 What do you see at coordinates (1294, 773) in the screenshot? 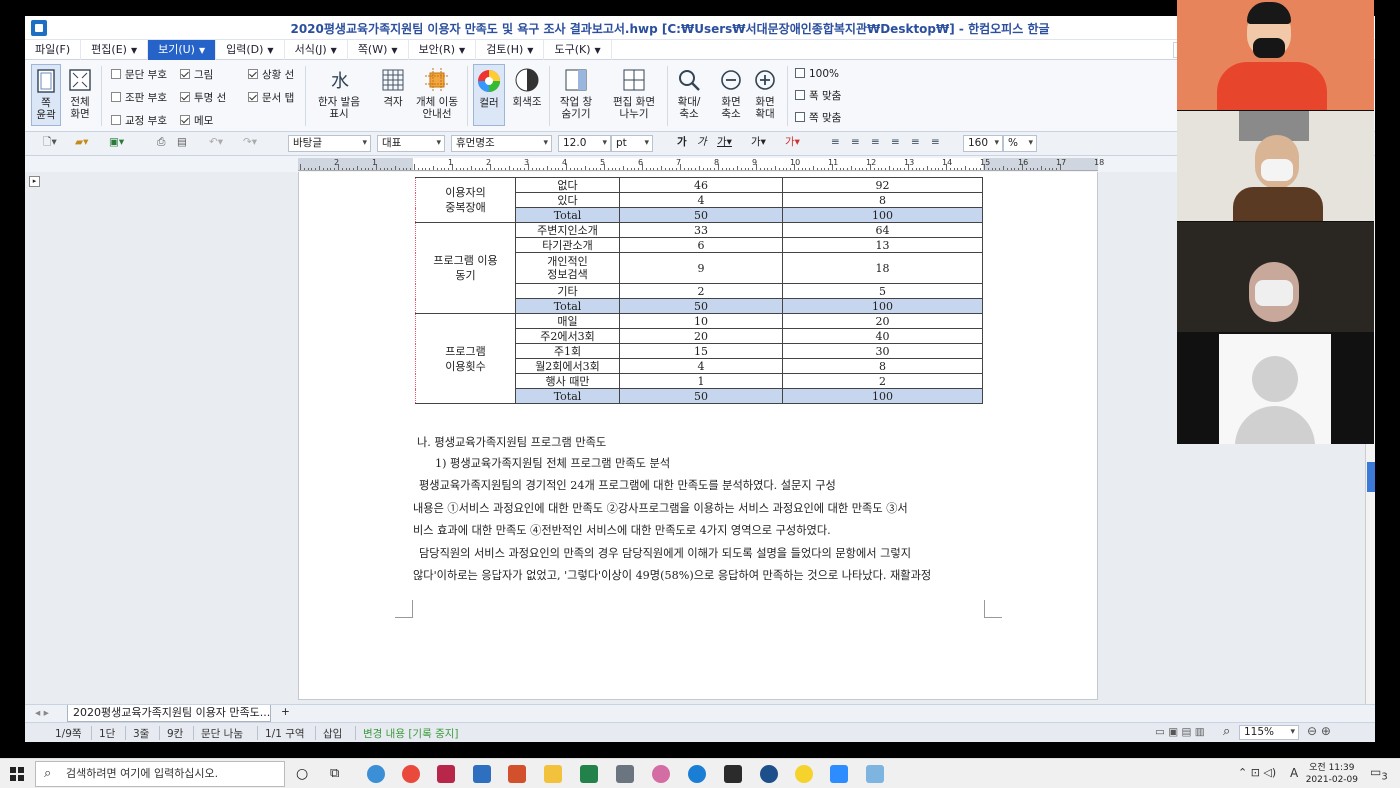
I see `ime-indicator: A` at bounding box center [1294, 773].